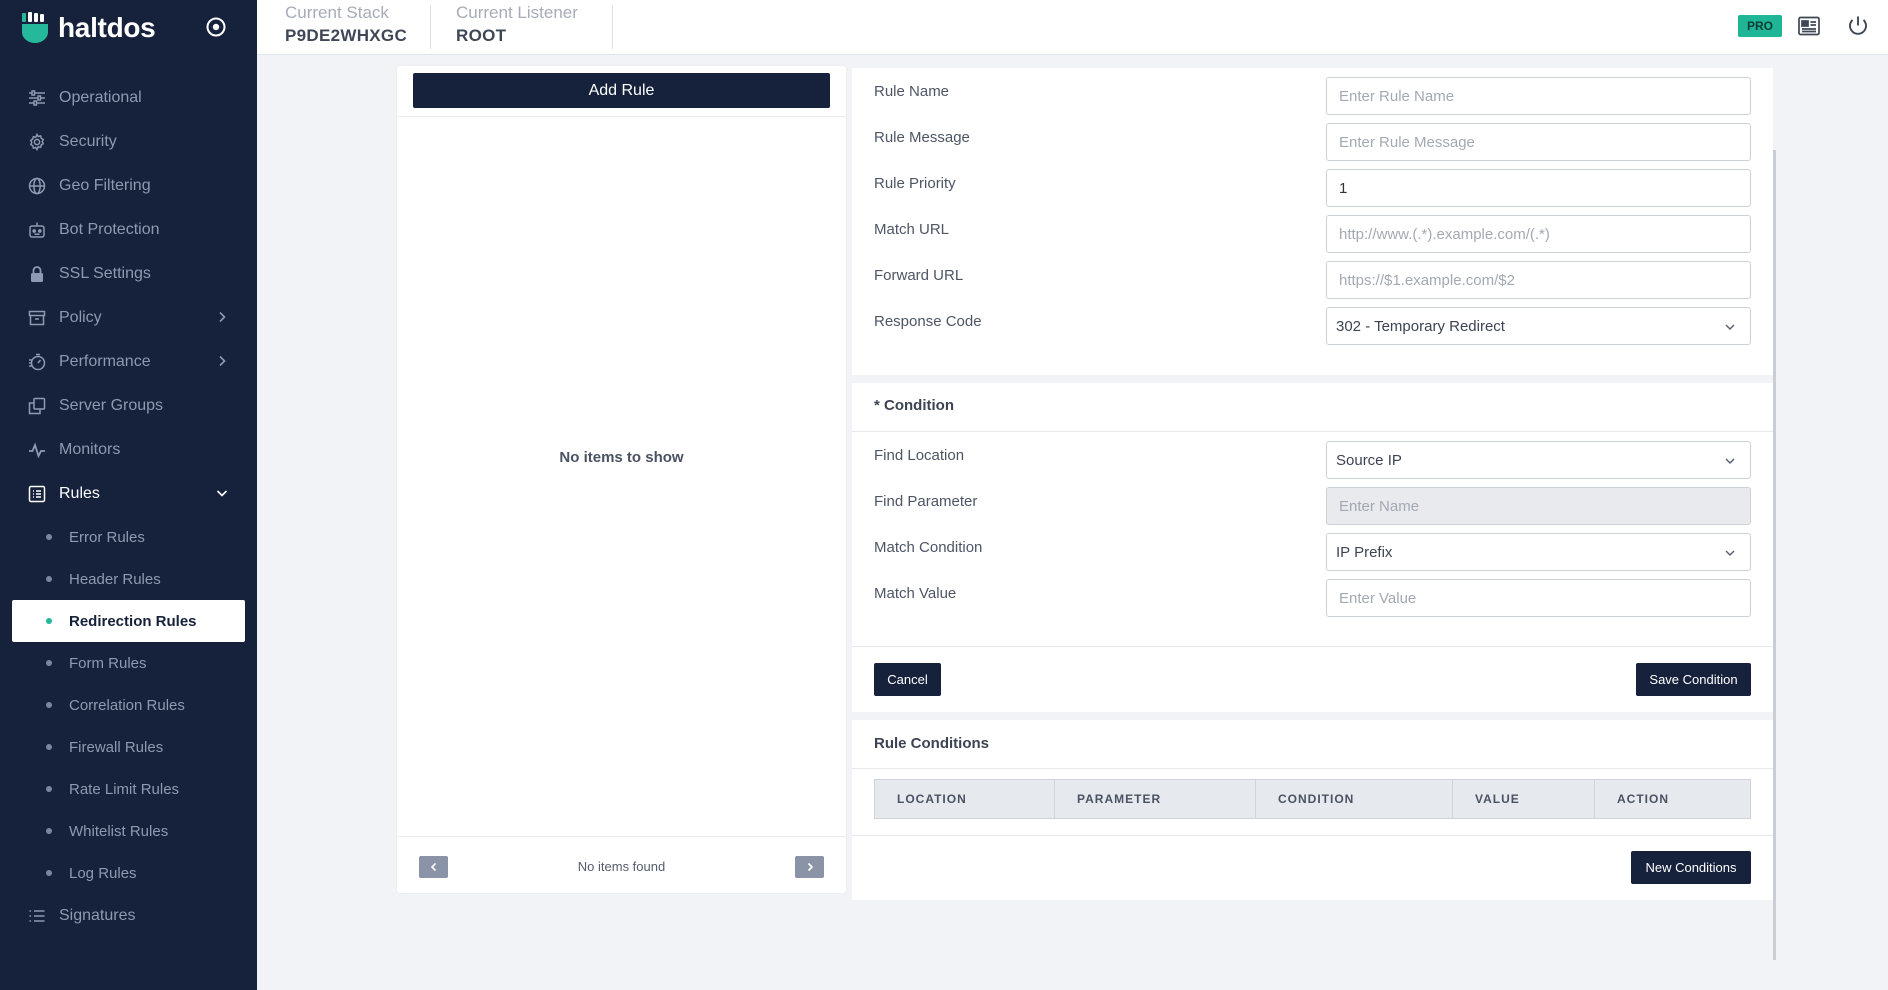 Image resolution: width=1888 pixels, height=990 pixels. Describe the element at coordinates (88, 28) in the screenshot. I see `brand: haltdos` at that location.